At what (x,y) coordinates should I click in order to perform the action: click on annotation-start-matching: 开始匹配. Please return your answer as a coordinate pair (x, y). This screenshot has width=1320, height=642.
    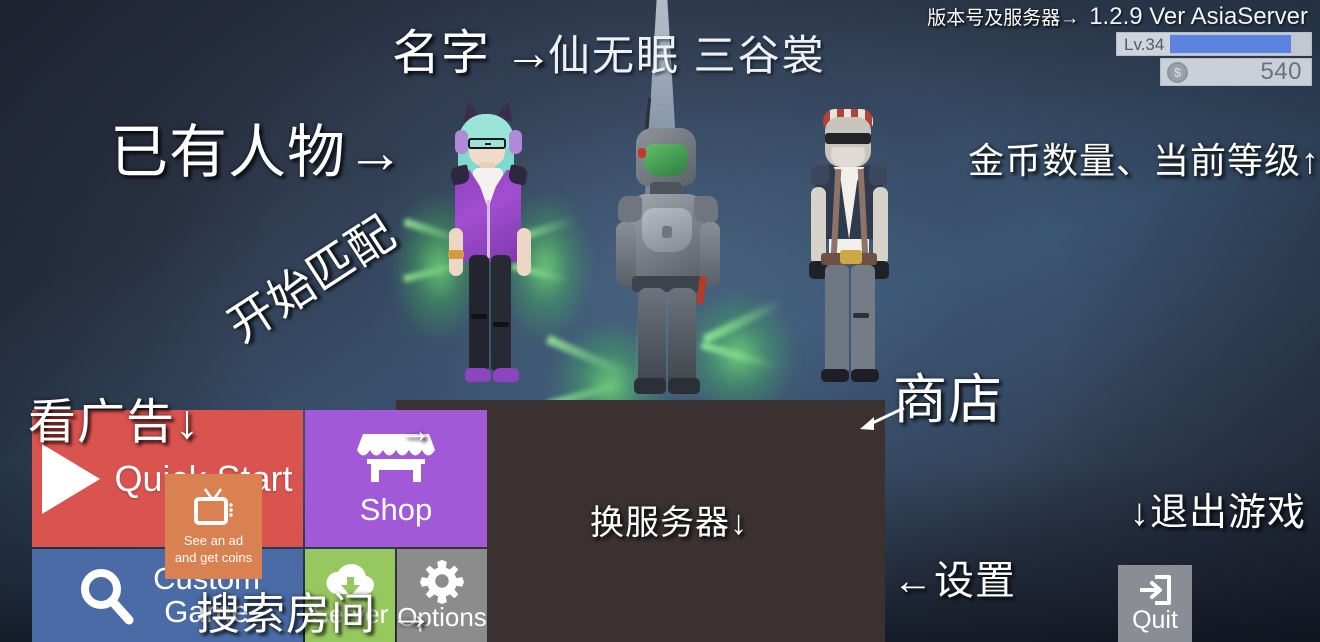
    Looking at the image, I should click on (311, 278).